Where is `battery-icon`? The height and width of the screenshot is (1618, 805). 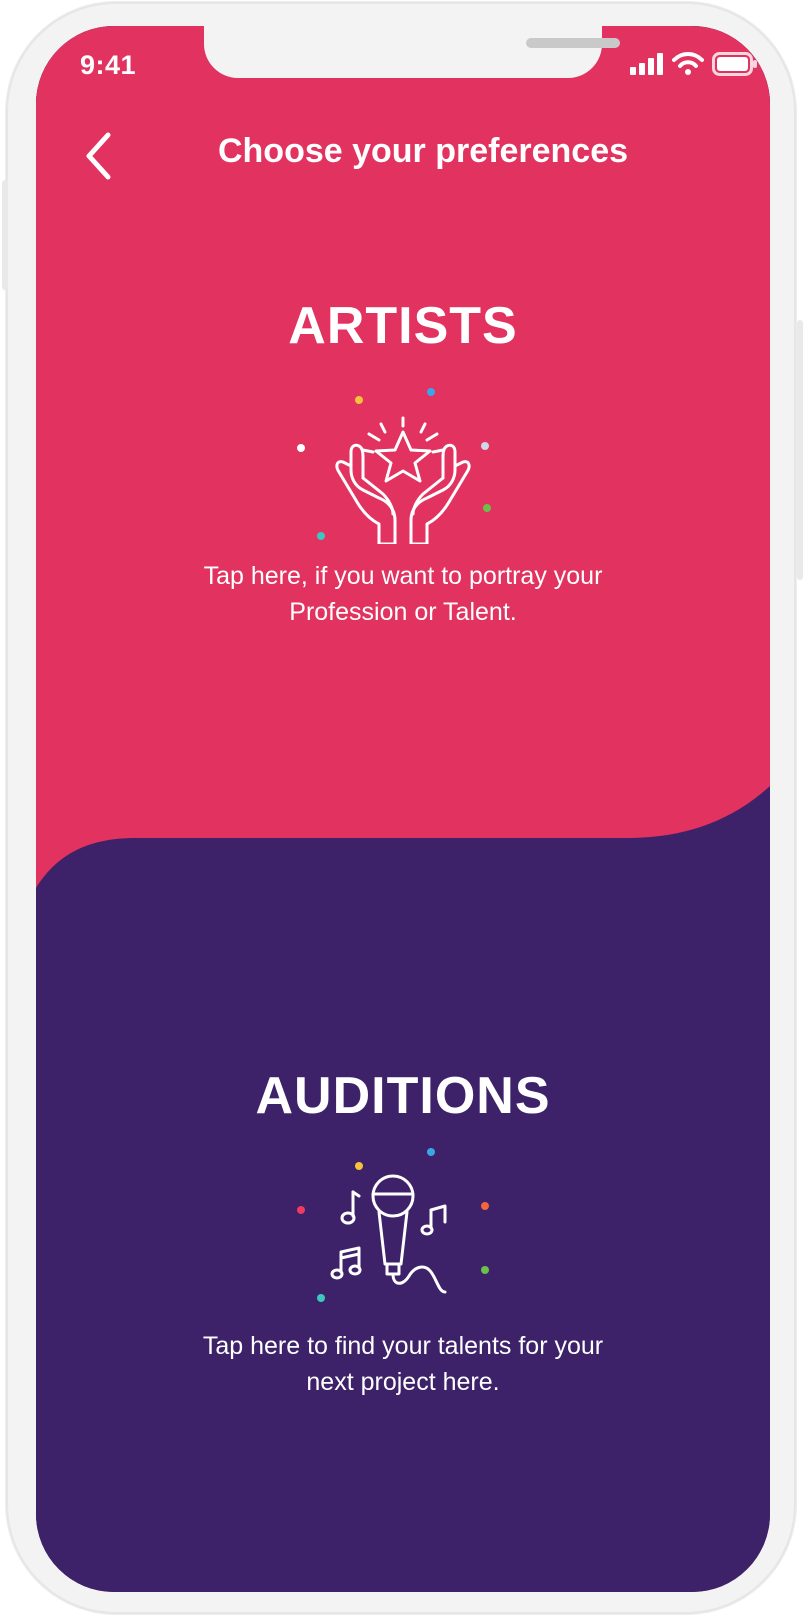 battery-icon is located at coordinates (734, 64).